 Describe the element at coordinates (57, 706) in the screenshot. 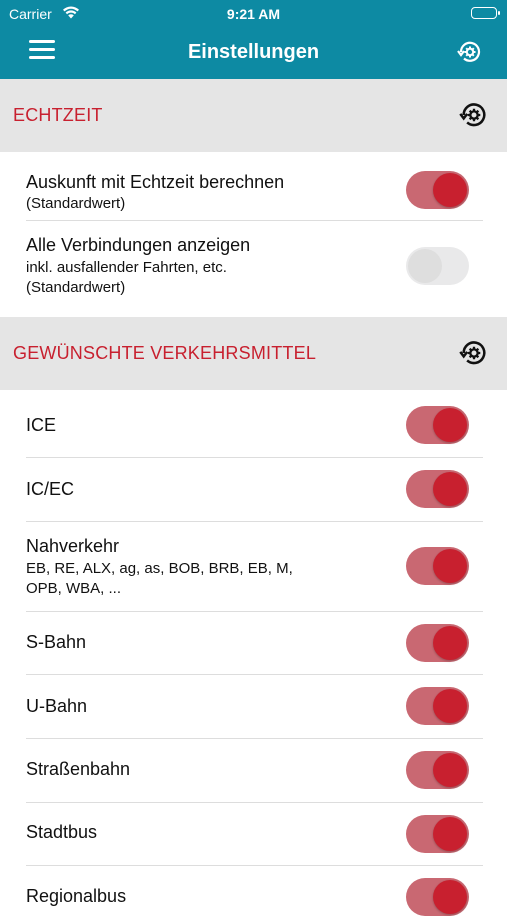

I see `setting-label: U-Bahn` at that location.